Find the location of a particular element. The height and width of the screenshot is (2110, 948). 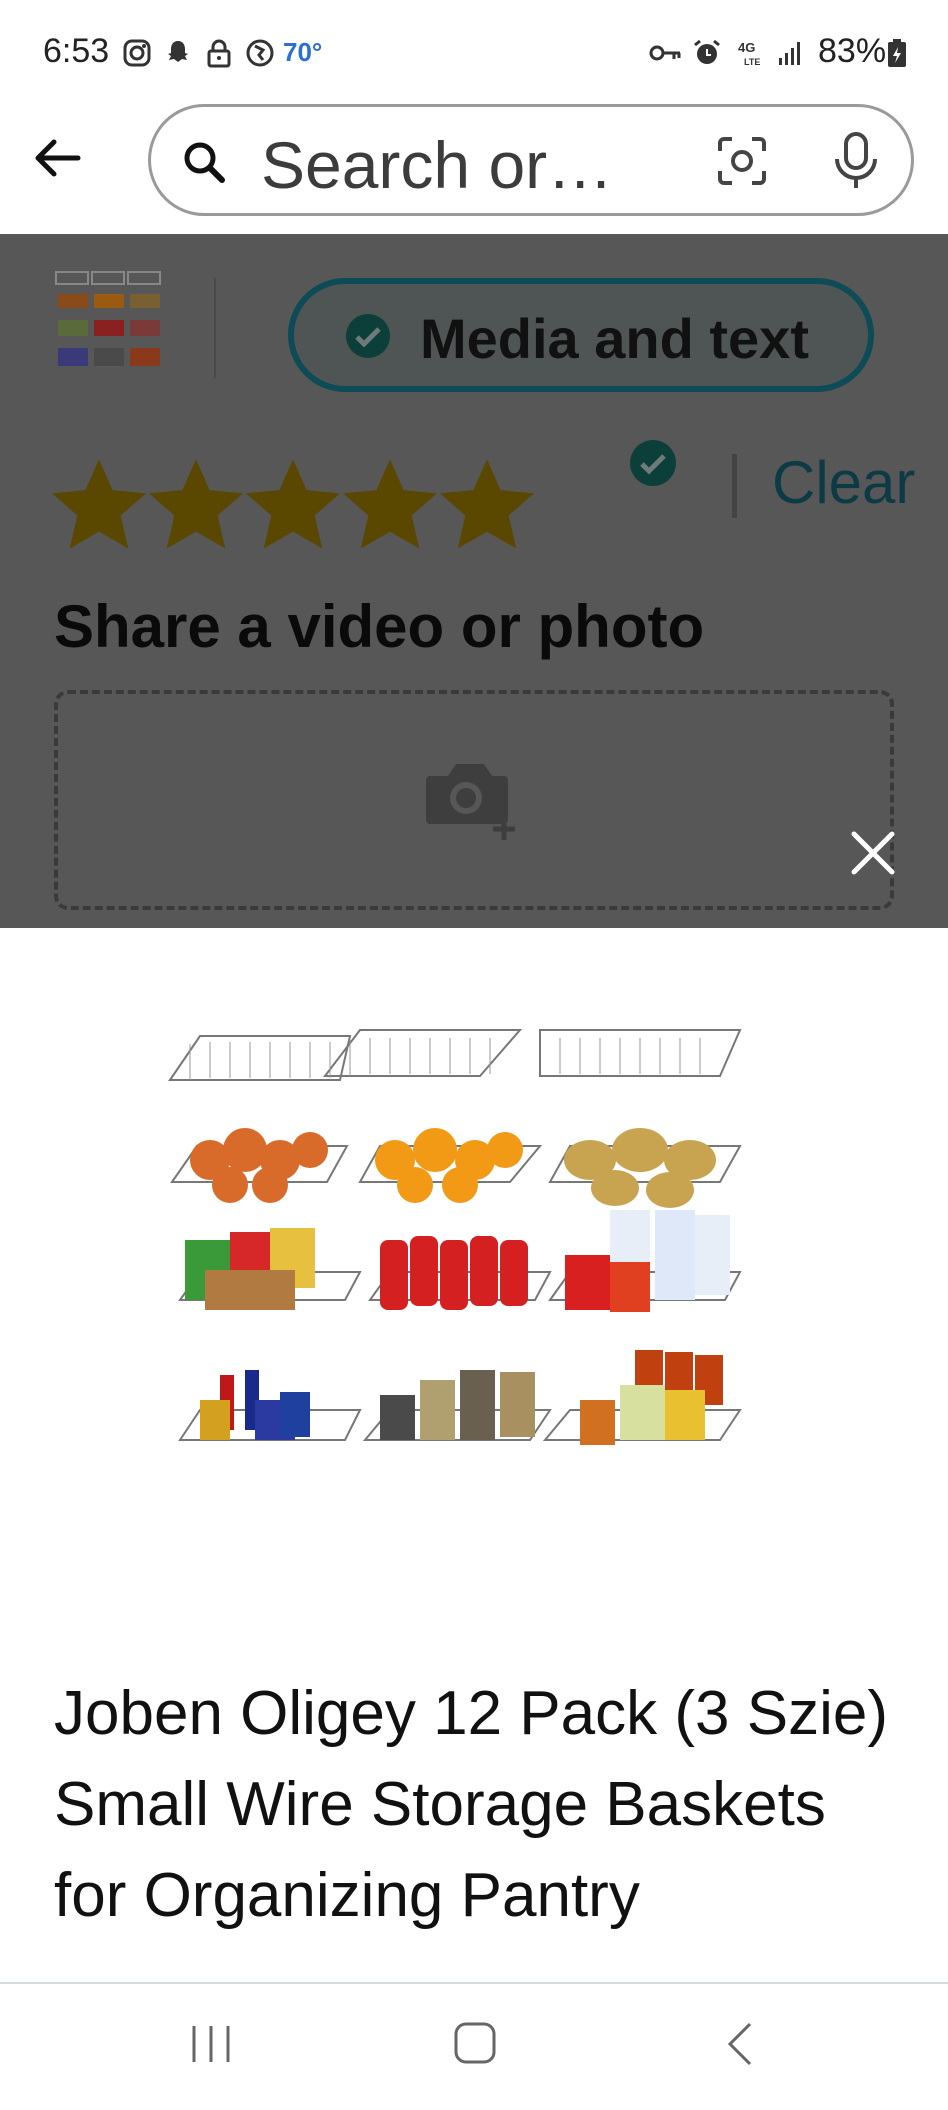

weather-icon is located at coordinates (260, 53).